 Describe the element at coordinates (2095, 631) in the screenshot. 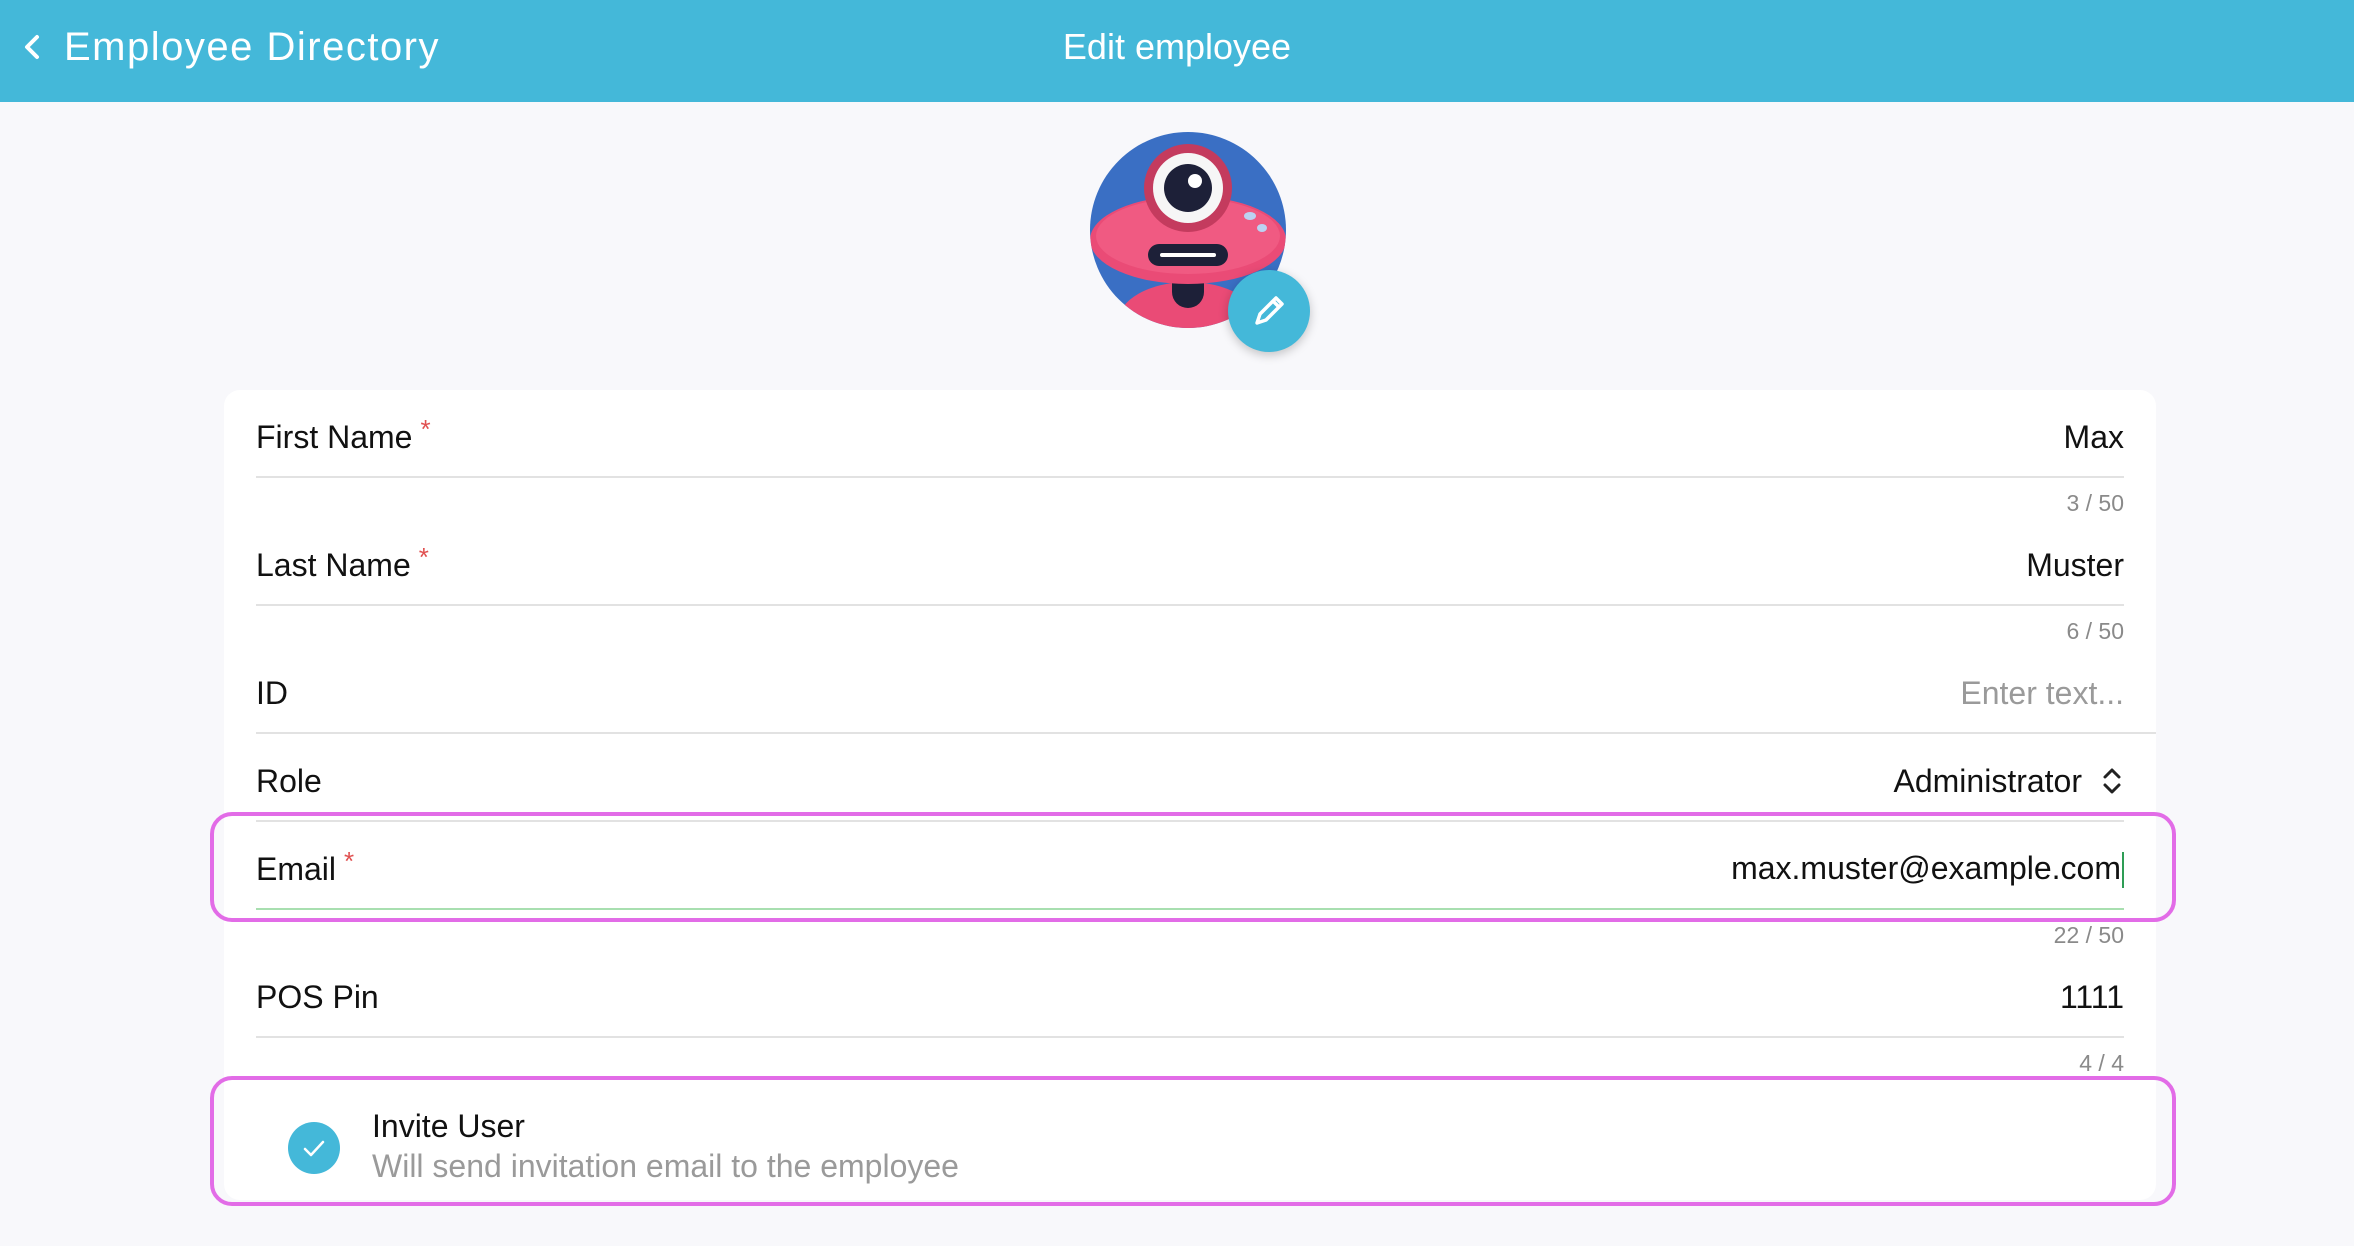

I see `last-name-counter: 6 / 50` at that location.